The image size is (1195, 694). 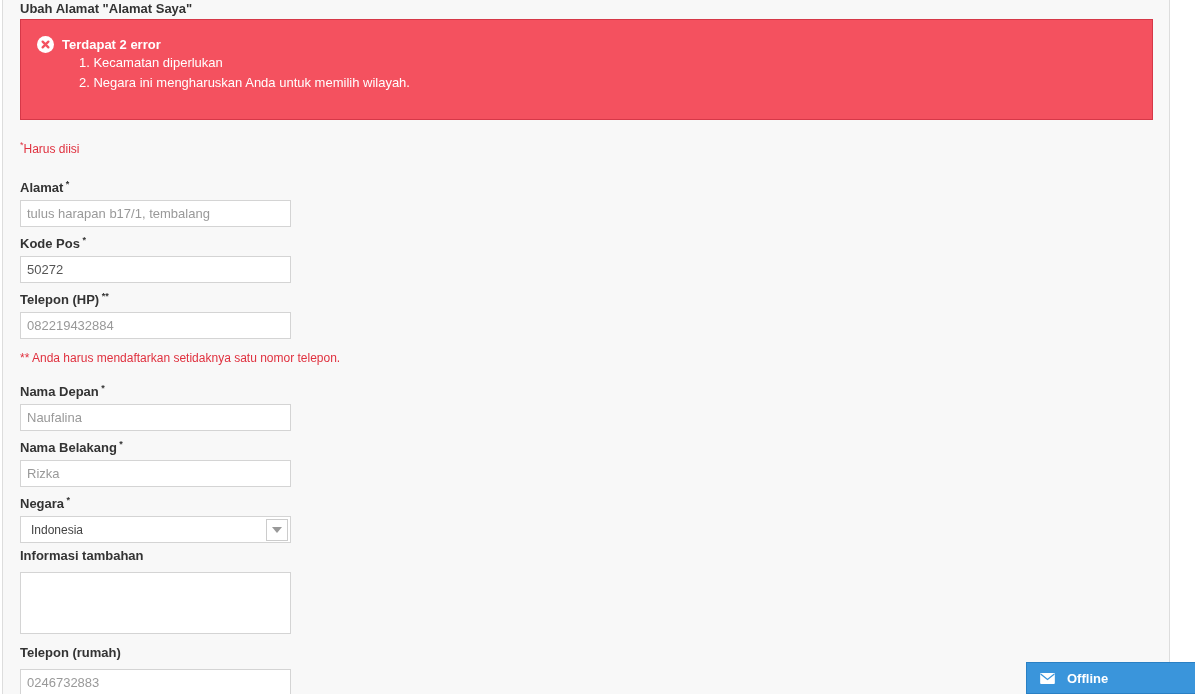 What do you see at coordinates (151, 63) in the screenshot?
I see `error-message: 1. Kecamatan diperlukan` at bounding box center [151, 63].